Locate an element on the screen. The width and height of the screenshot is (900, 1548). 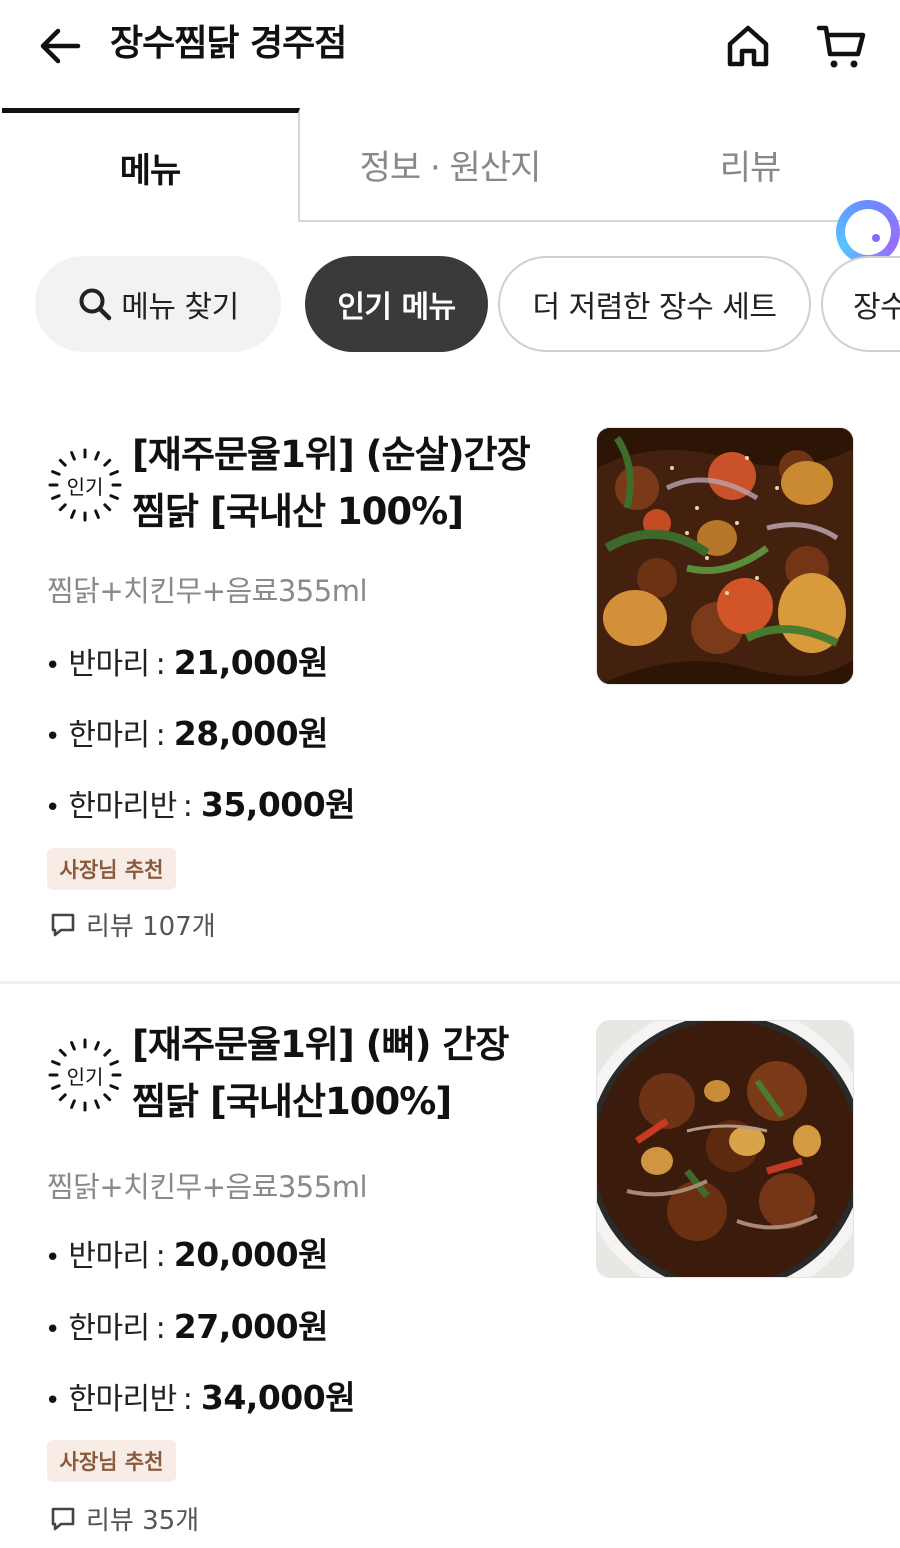
assistant-dot-icon is located at coordinates (876, 238).